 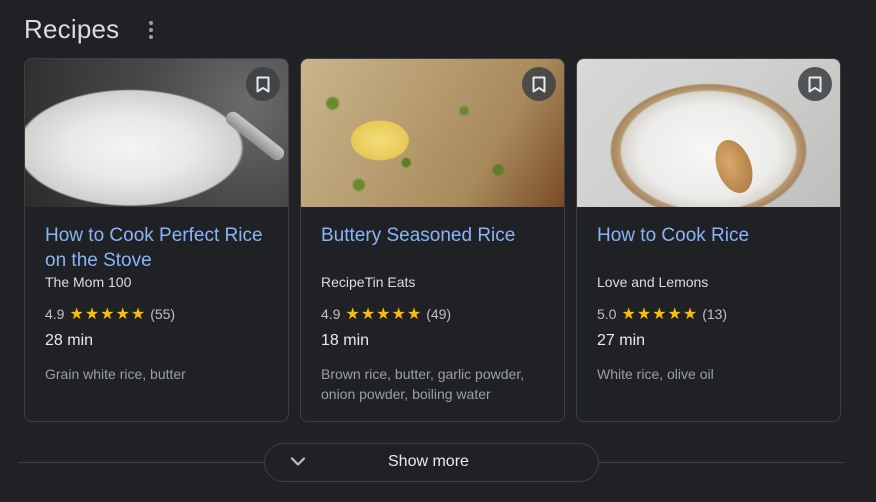 I want to click on rating-row: 4.9 ★★★★★ (55), so click(x=156, y=314).